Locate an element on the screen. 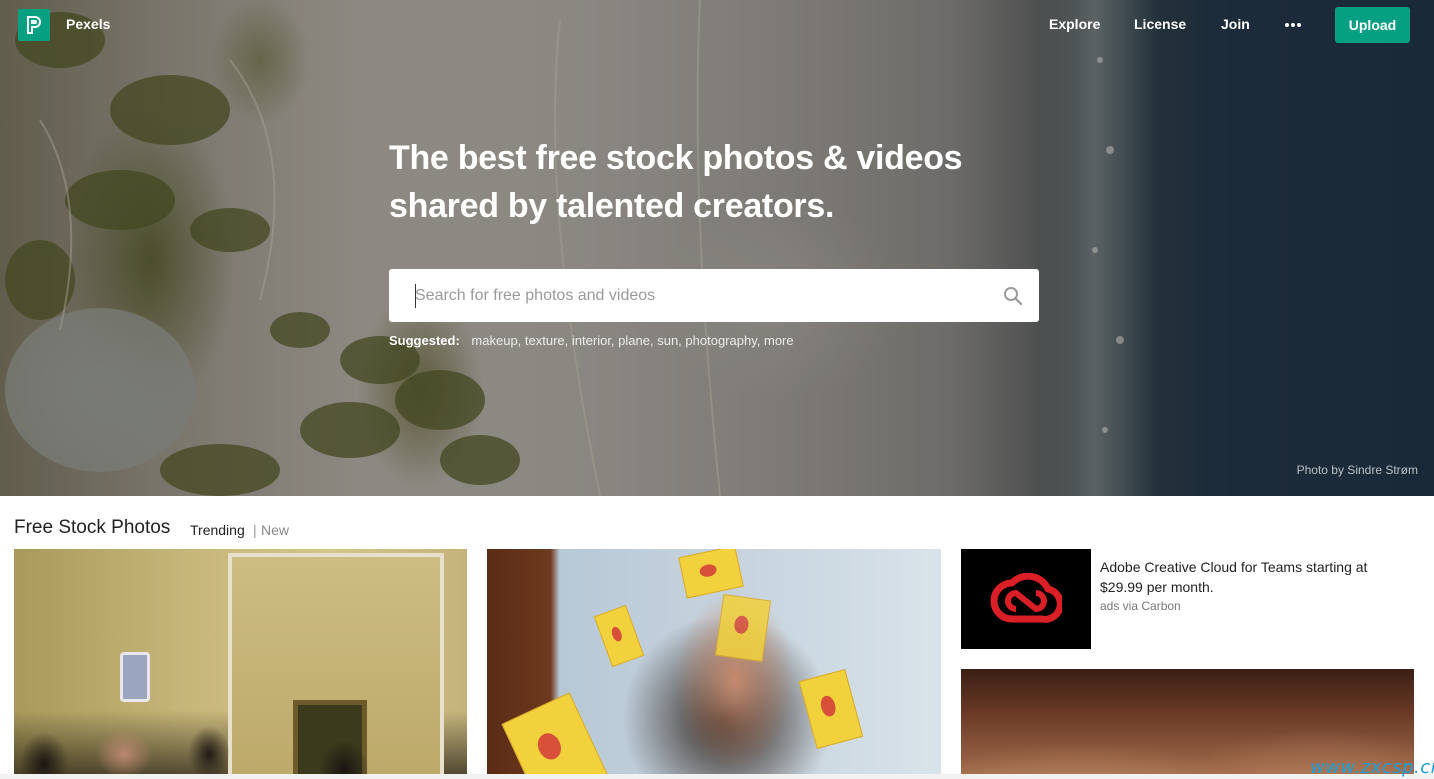 The image size is (1434, 779). brand-name: Pexels is located at coordinates (88, 24).